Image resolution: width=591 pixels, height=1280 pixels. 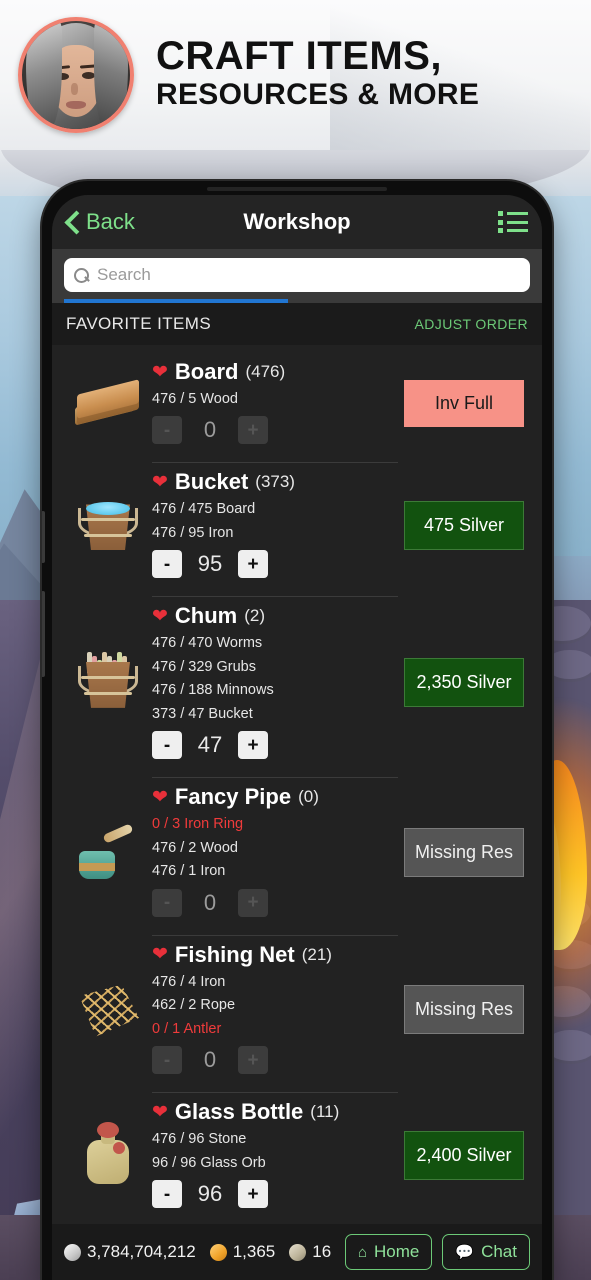 What do you see at coordinates (308, 275) in the screenshot?
I see `search-input` at bounding box center [308, 275].